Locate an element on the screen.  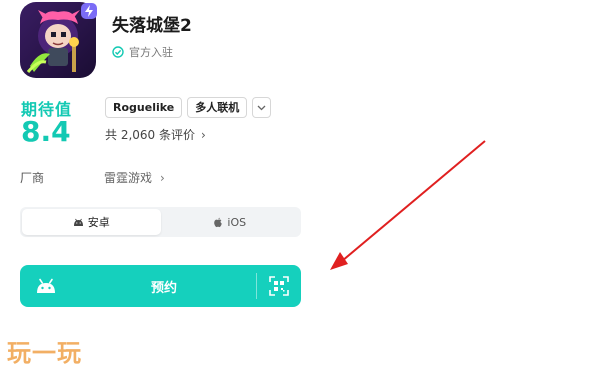
tags-expand-button is located at coordinates (262, 107).